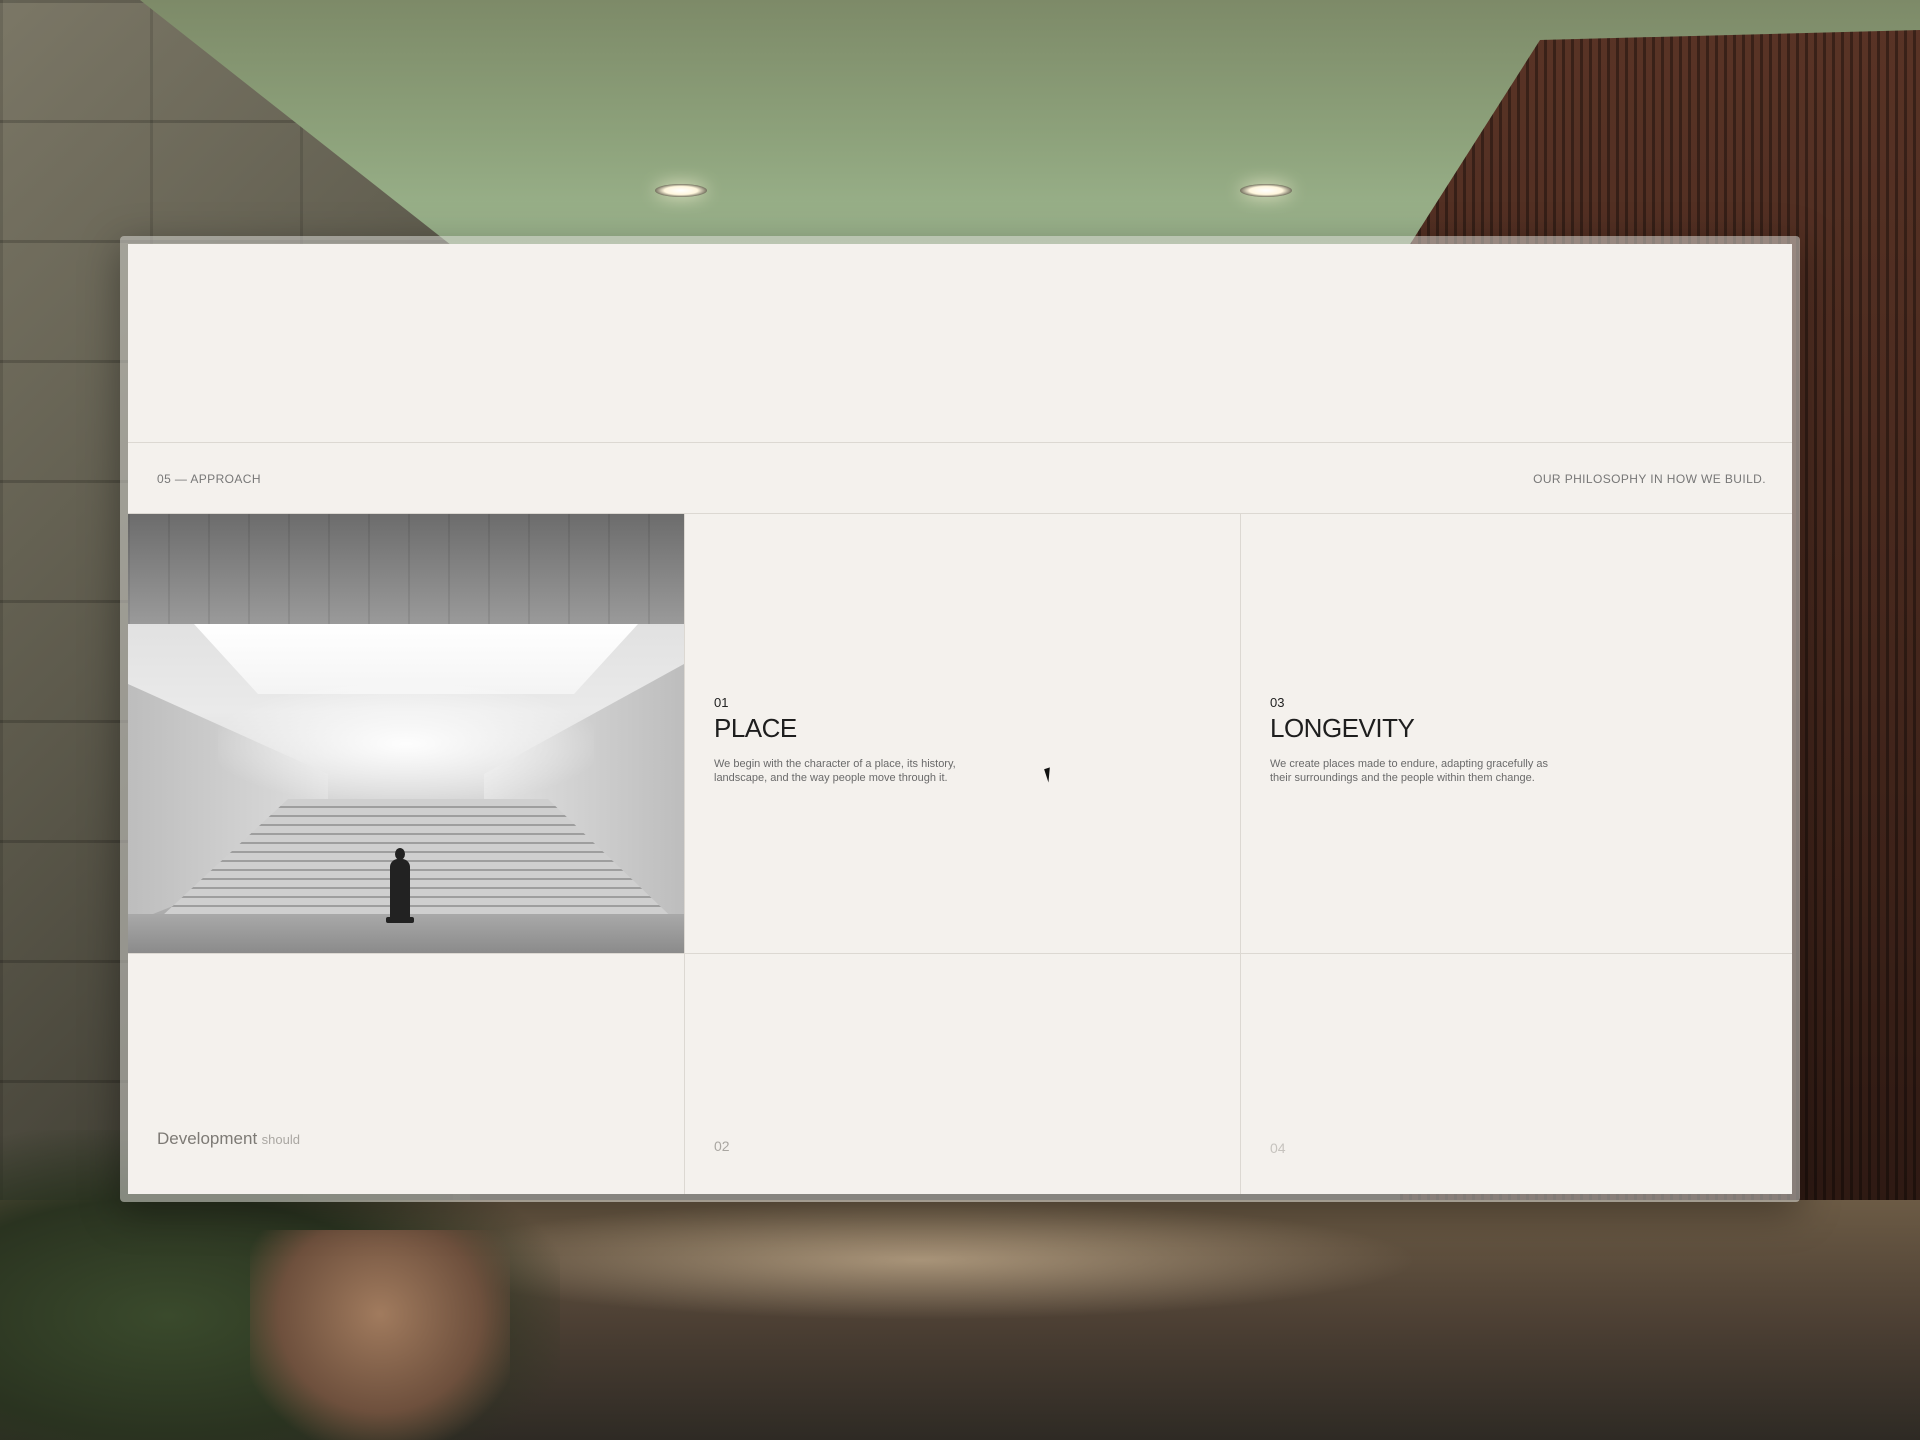 This screenshot has width=1920, height=1440. I want to click on statement-strong: Development, so click(207, 1138).